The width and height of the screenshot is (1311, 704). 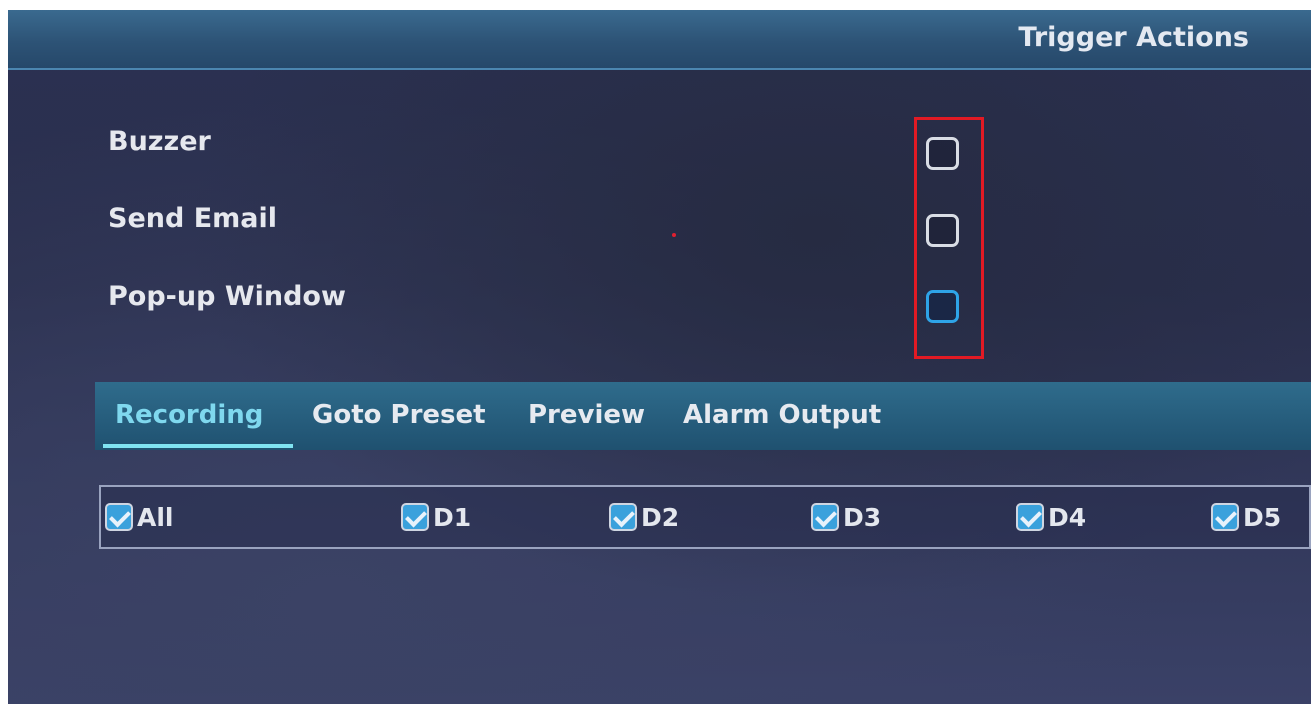 I want to click on channel-all: All, so click(x=139, y=517).